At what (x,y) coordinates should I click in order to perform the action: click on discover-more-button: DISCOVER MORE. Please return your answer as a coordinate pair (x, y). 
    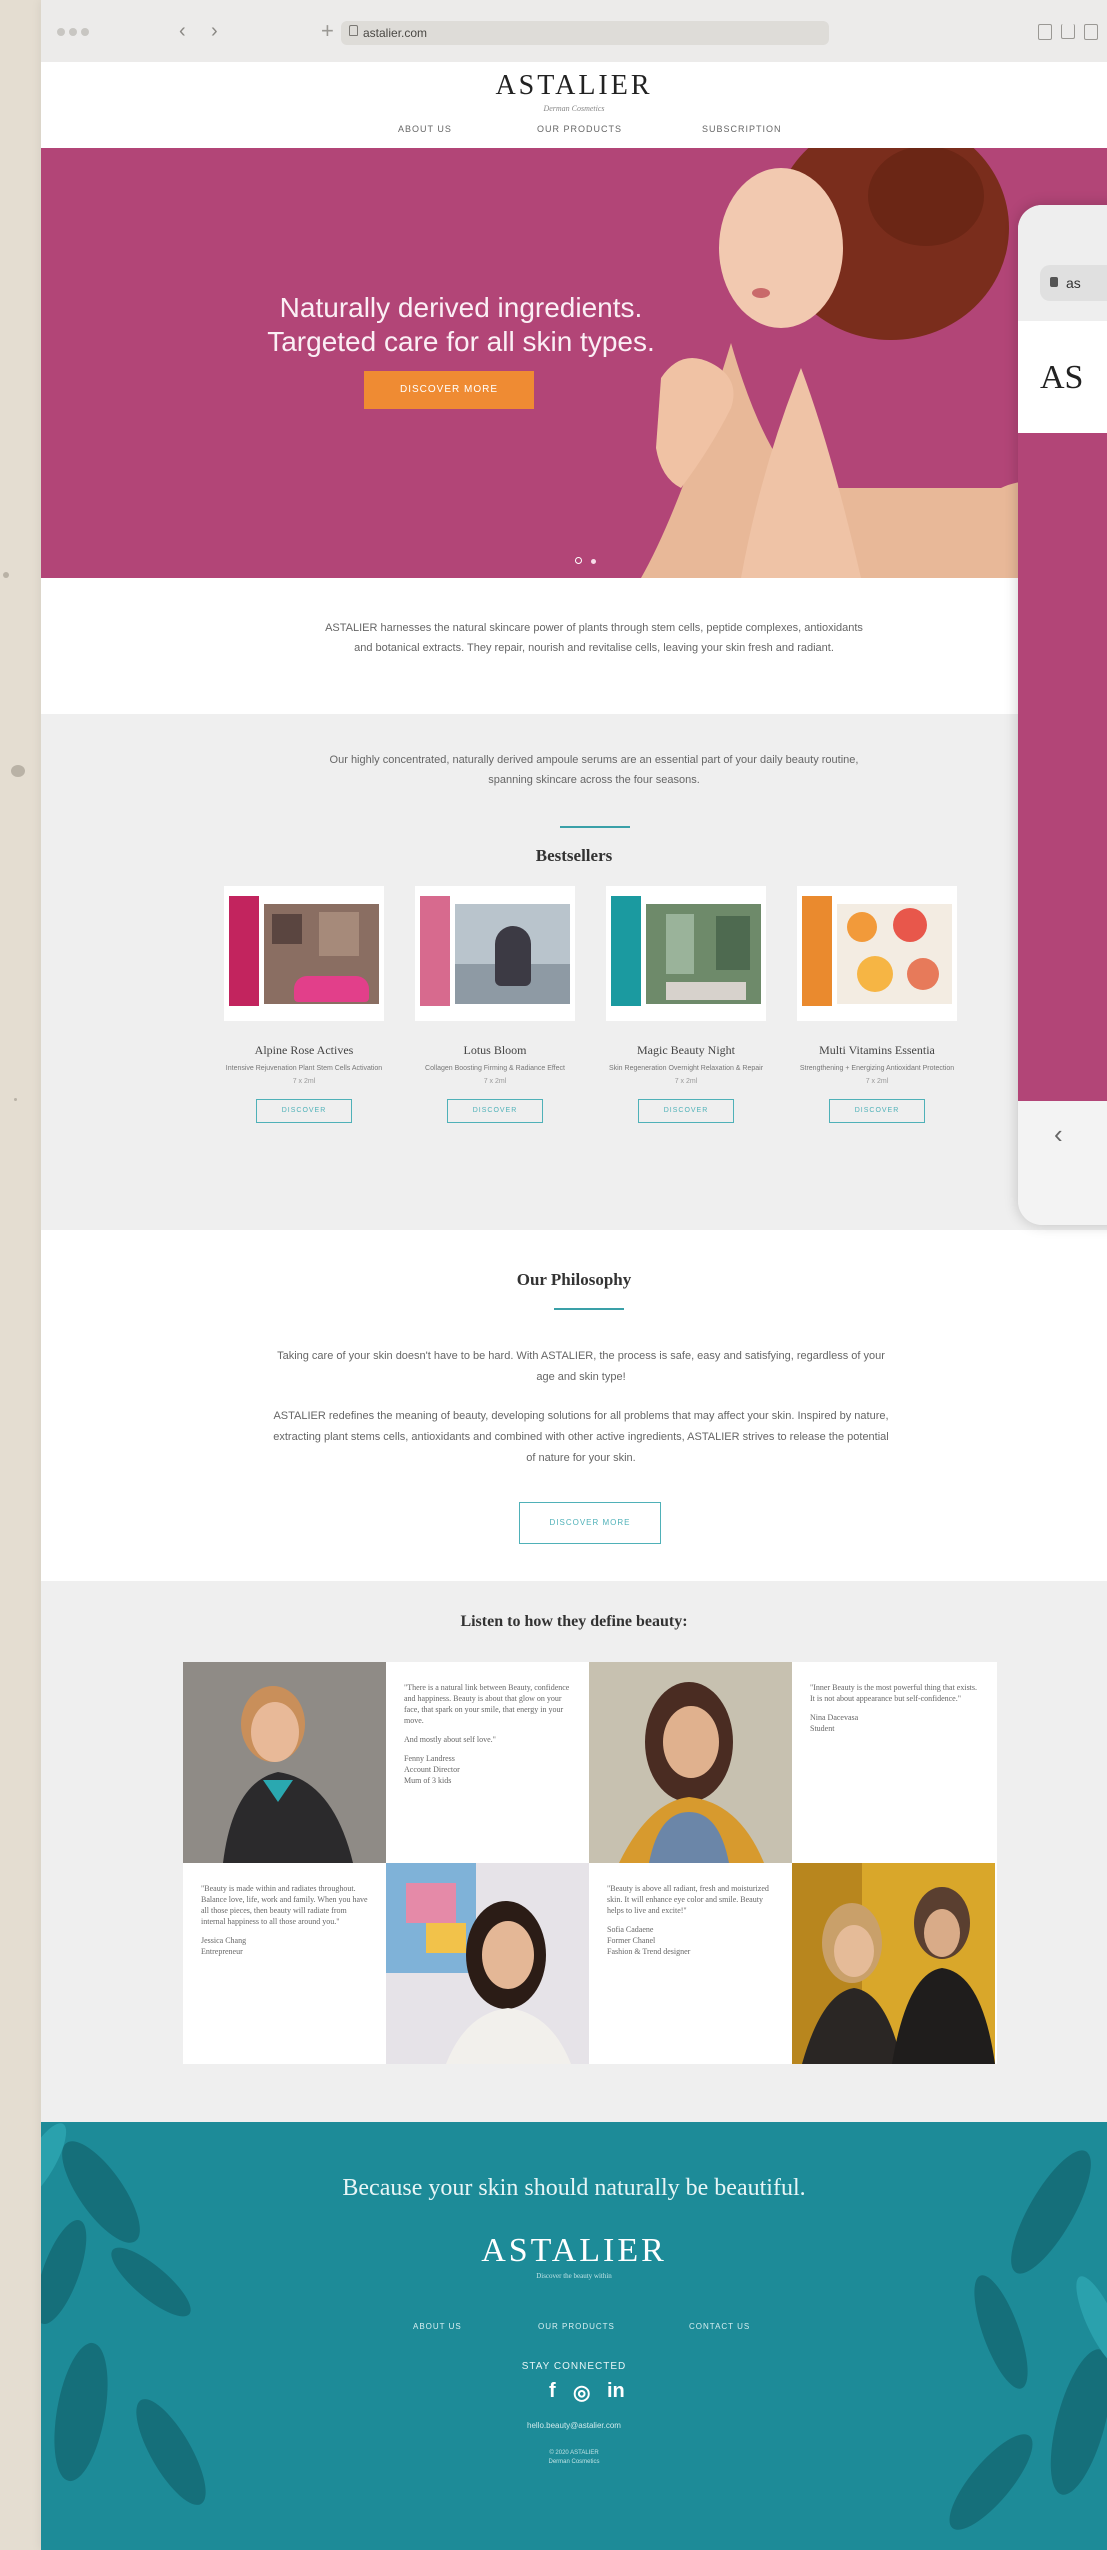
    Looking at the image, I should click on (449, 390).